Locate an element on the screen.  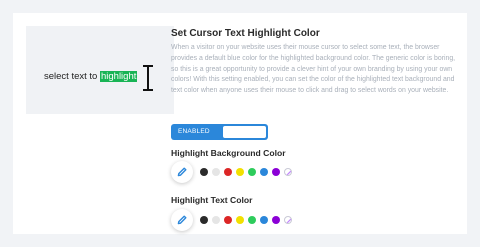
enable-toggle: ENABLED is located at coordinates (219, 132).